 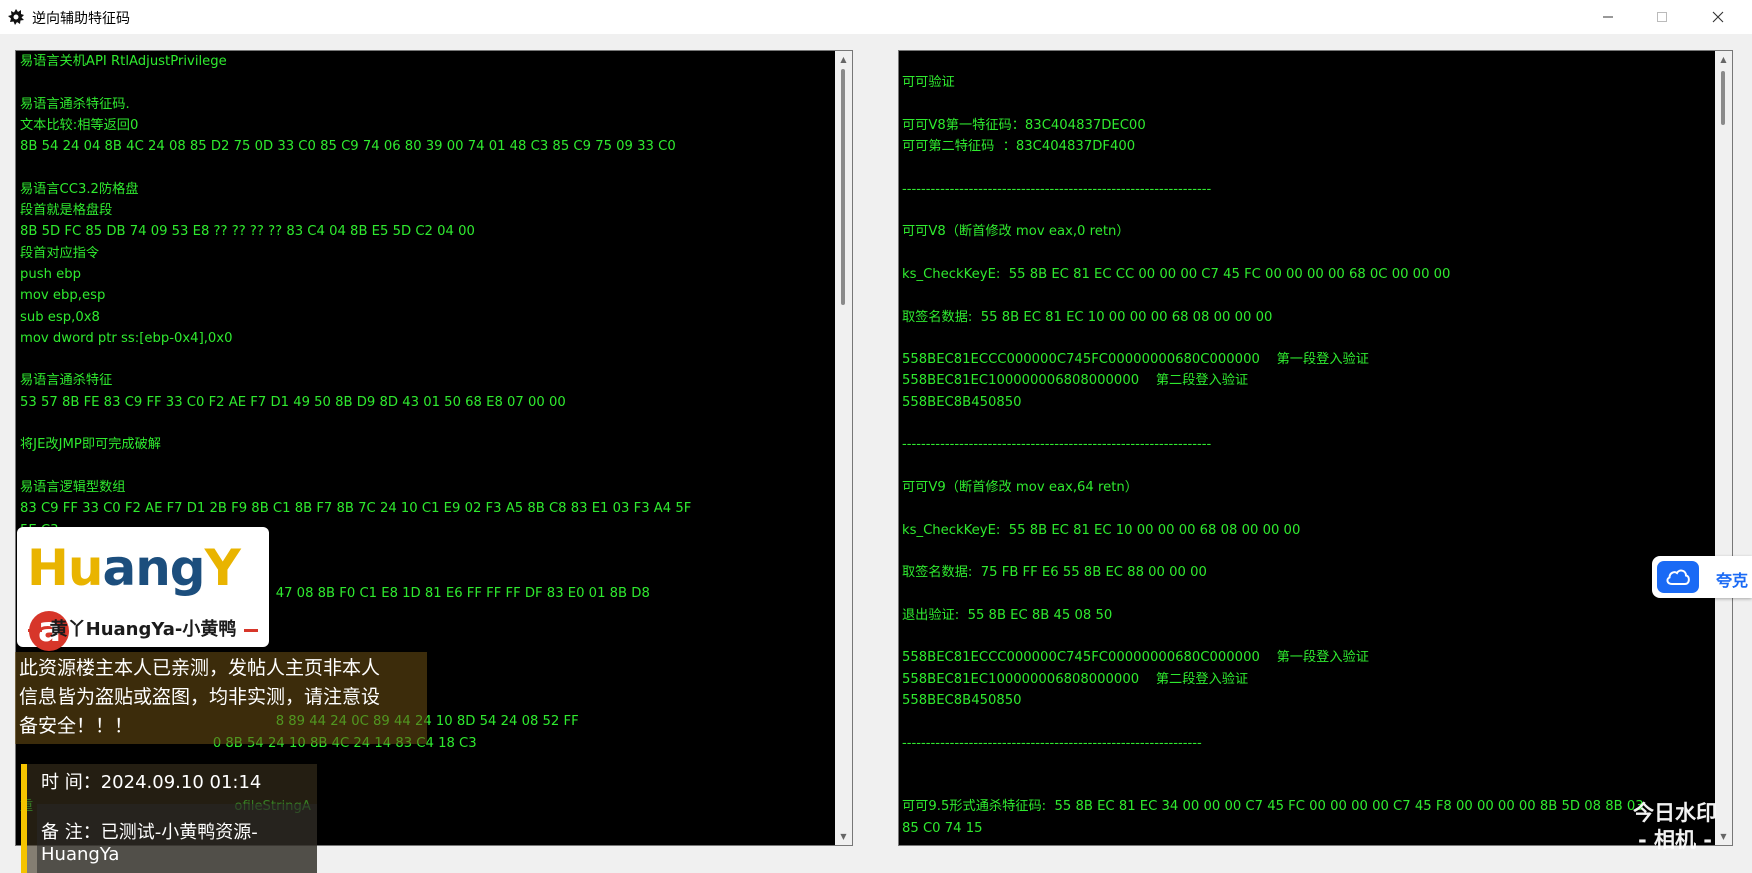 I want to click on logo-caption: 黄丫HuangYa-小黄鸭, so click(x=143, y=629).